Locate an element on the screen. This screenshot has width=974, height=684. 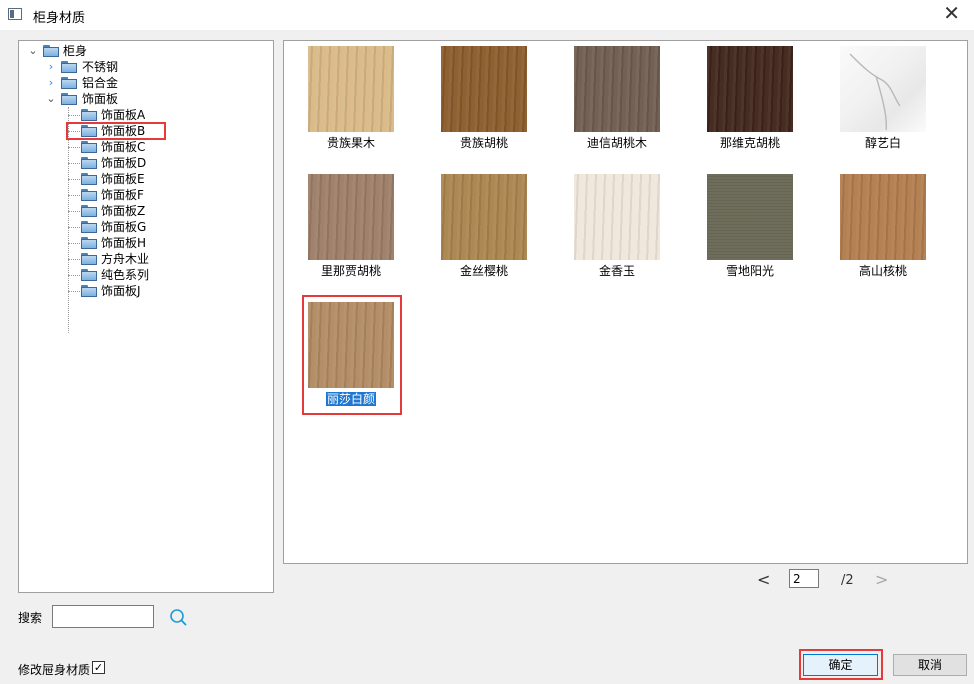
page-number-input is located at coordinates (804, 578).